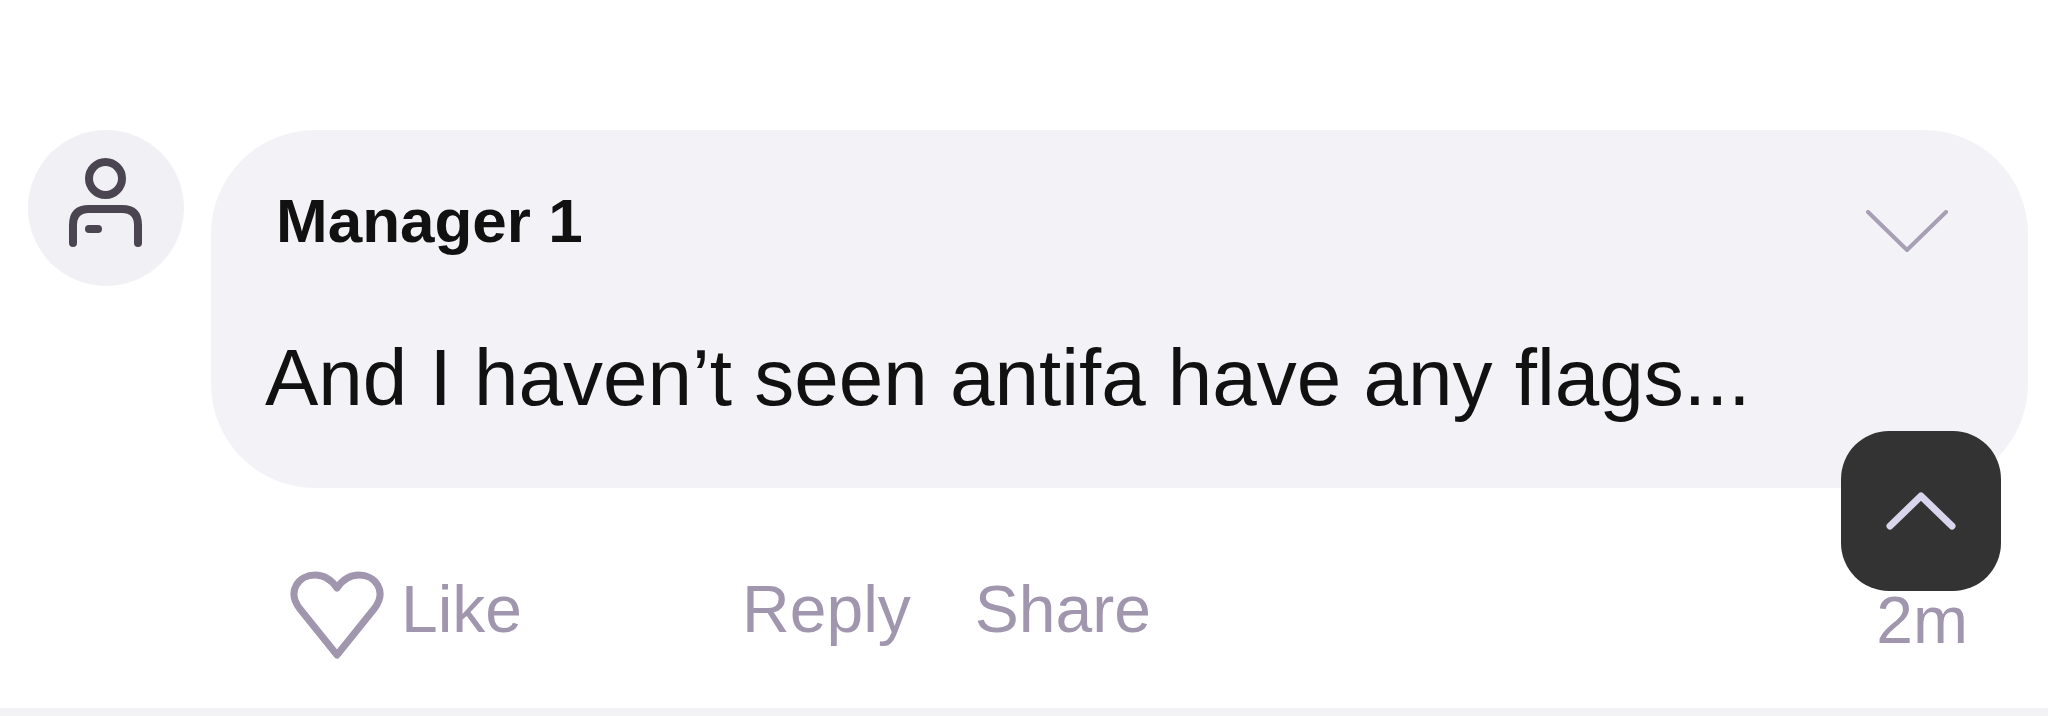  I want to click on scroll-to-top-button, so click(1921, 511).